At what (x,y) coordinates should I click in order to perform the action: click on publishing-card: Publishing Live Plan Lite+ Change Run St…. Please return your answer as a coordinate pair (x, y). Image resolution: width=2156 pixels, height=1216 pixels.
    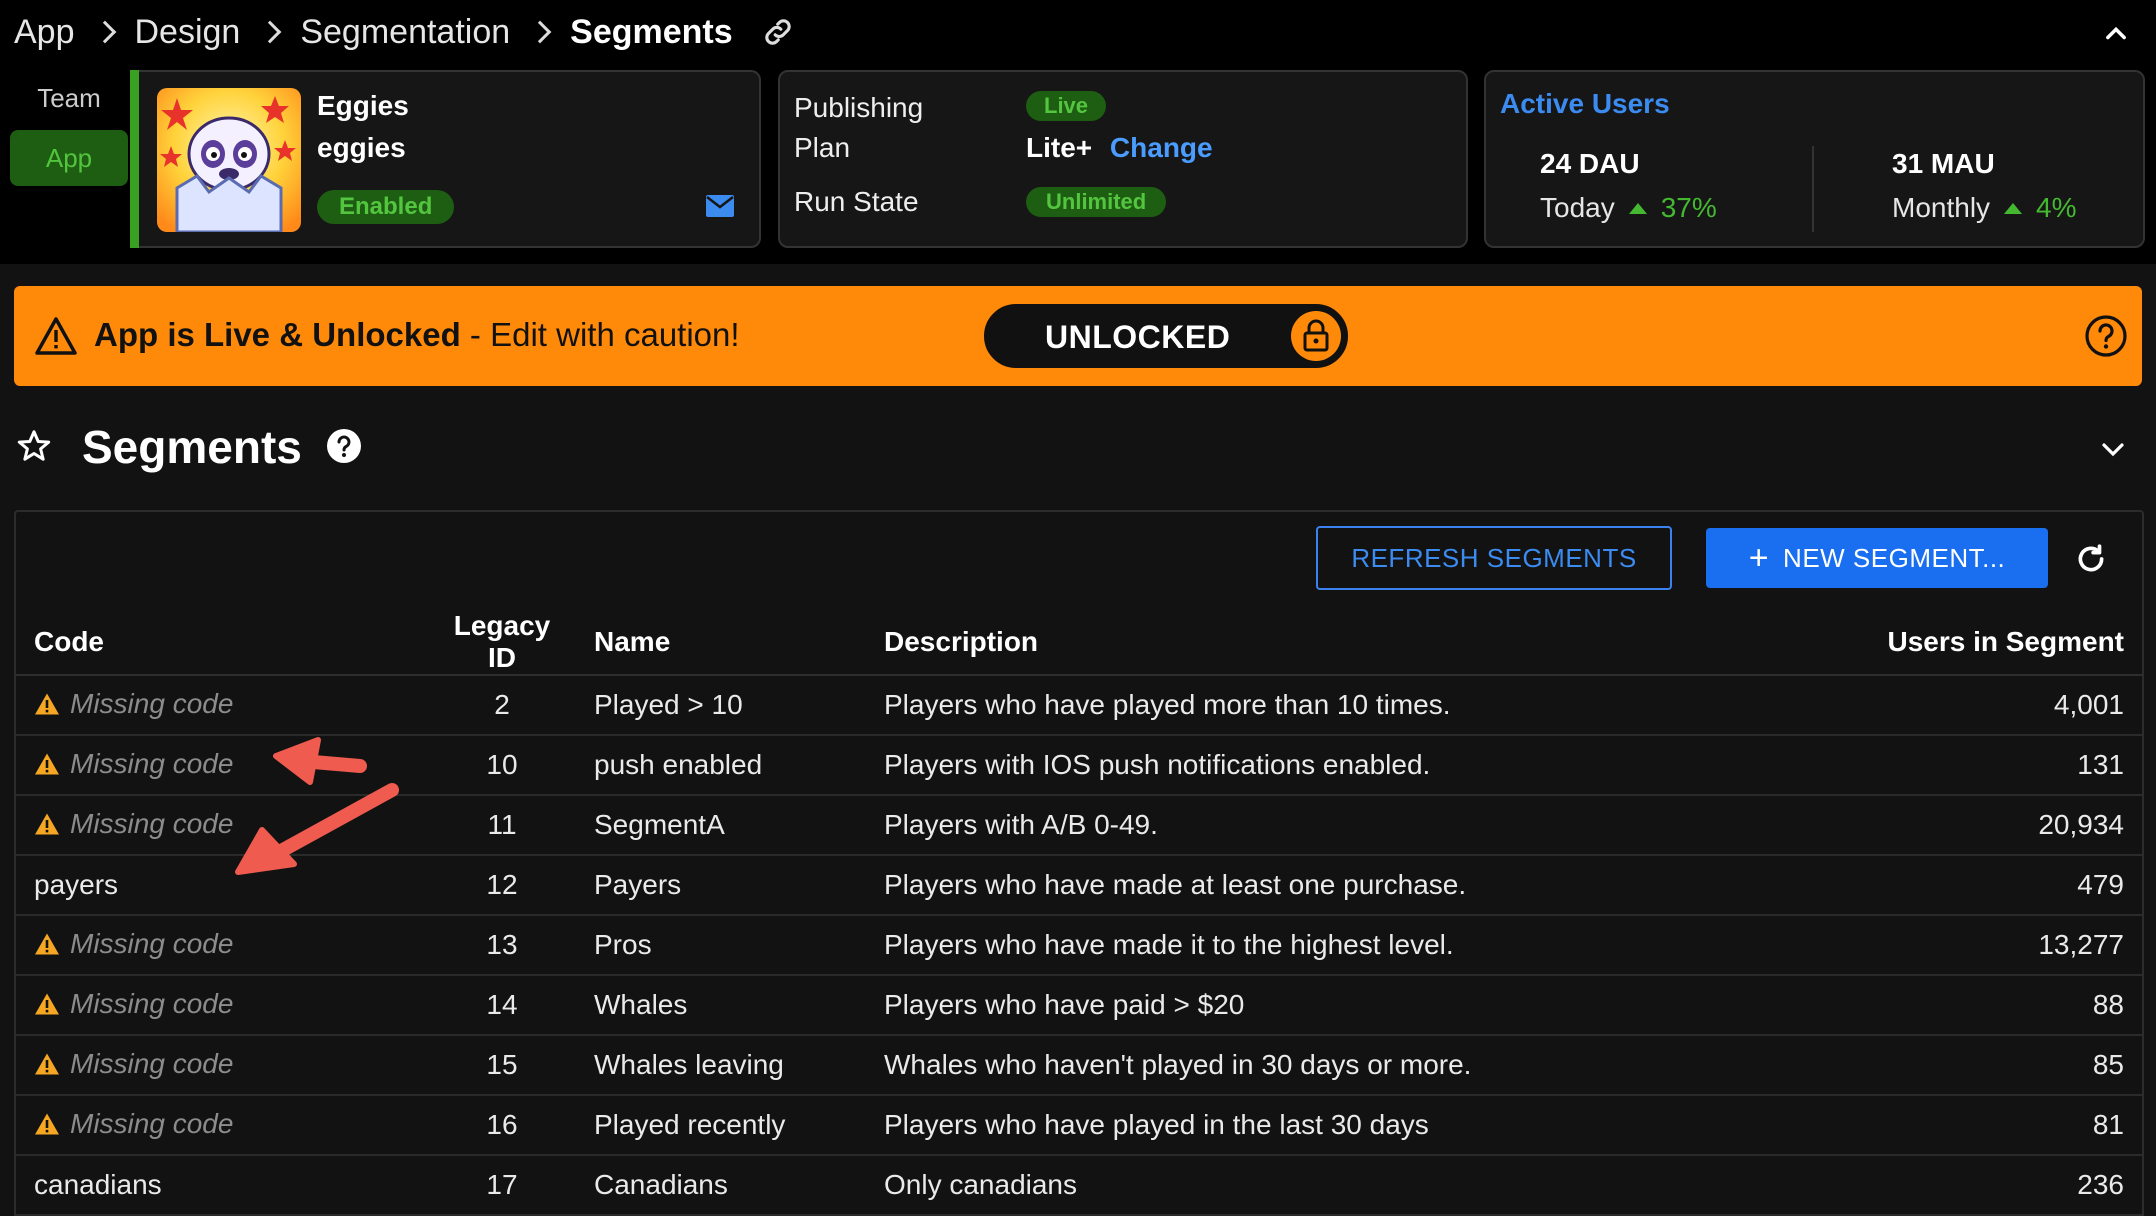
    Looking at the image, I should click on (1123, 159).